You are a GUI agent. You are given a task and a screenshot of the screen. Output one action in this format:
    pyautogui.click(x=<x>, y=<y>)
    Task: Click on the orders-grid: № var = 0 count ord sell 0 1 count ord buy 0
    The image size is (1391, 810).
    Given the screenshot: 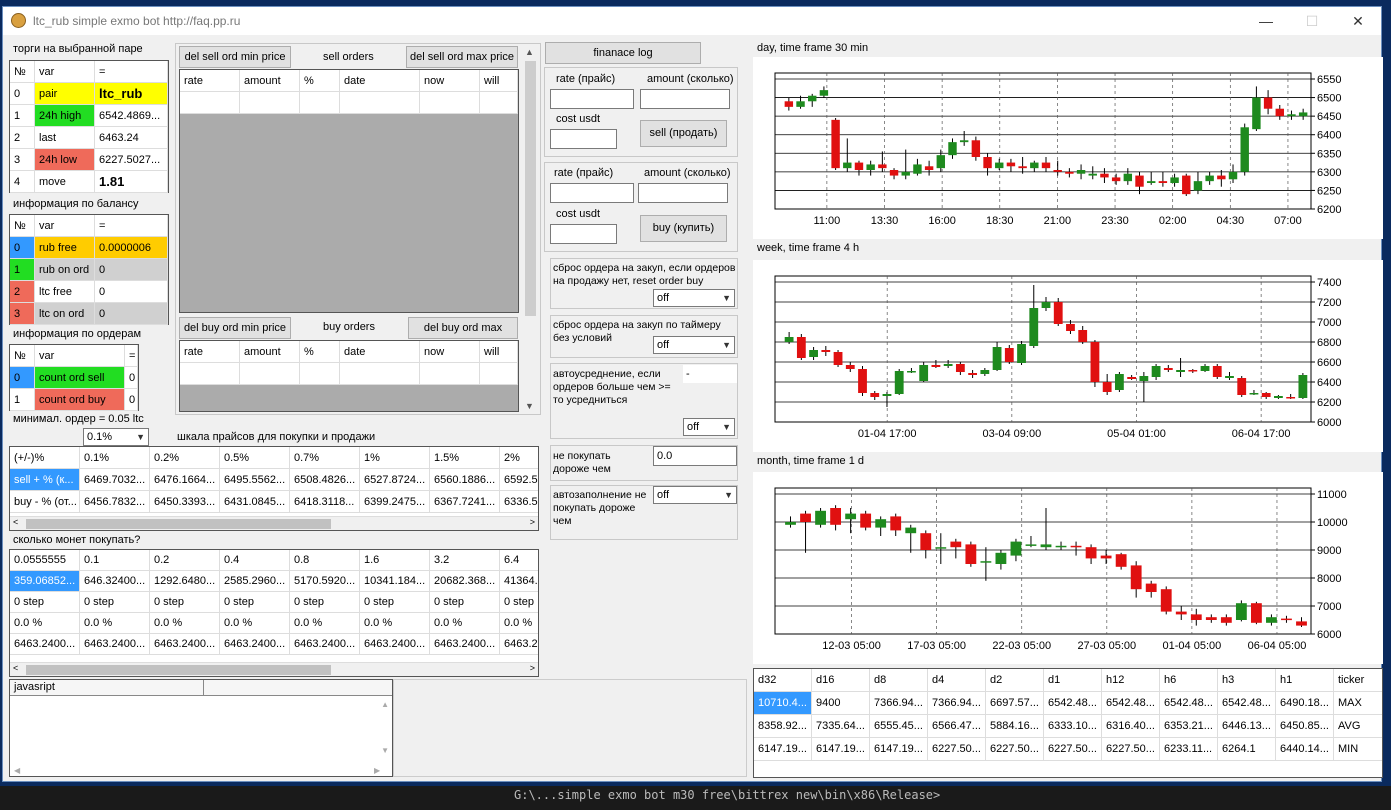 What is the action you would take?
    pyautogui.click(x=74, y=377)
    